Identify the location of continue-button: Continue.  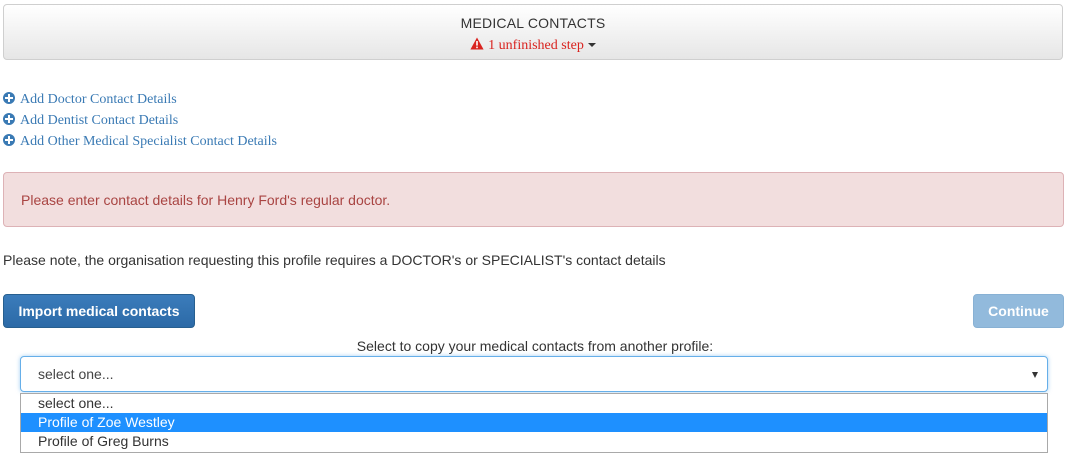
(1018, 311).